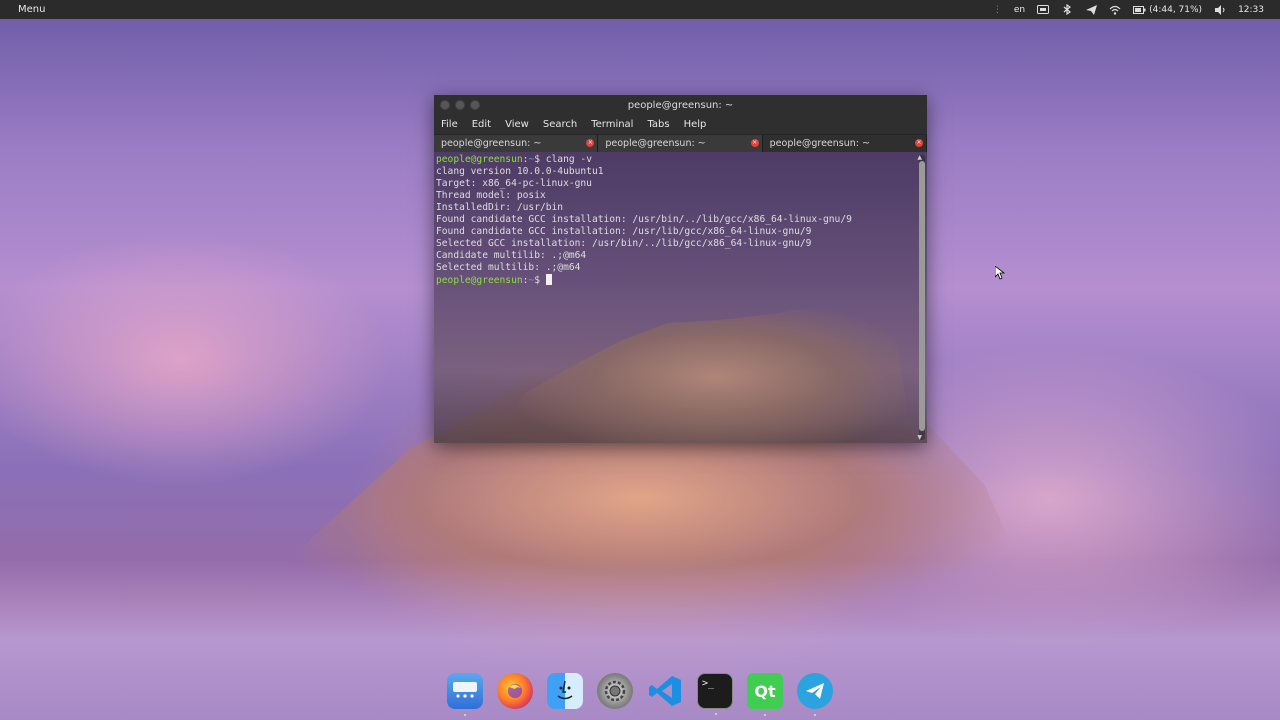  Describe the element at coordinates (565, 691) in the screenshot. I see `finder-icon` at that location.